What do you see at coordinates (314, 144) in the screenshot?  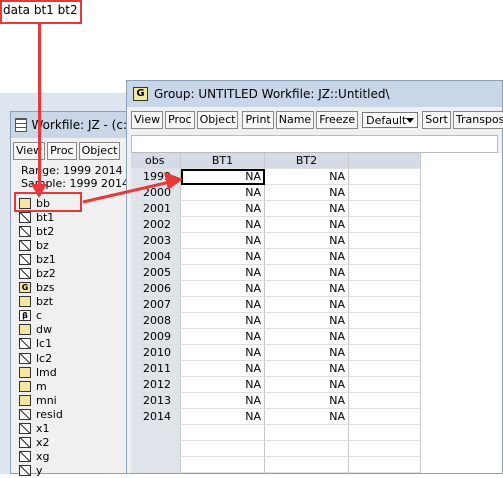 I see `cell-edit-field` at bounding box center [314, 144].